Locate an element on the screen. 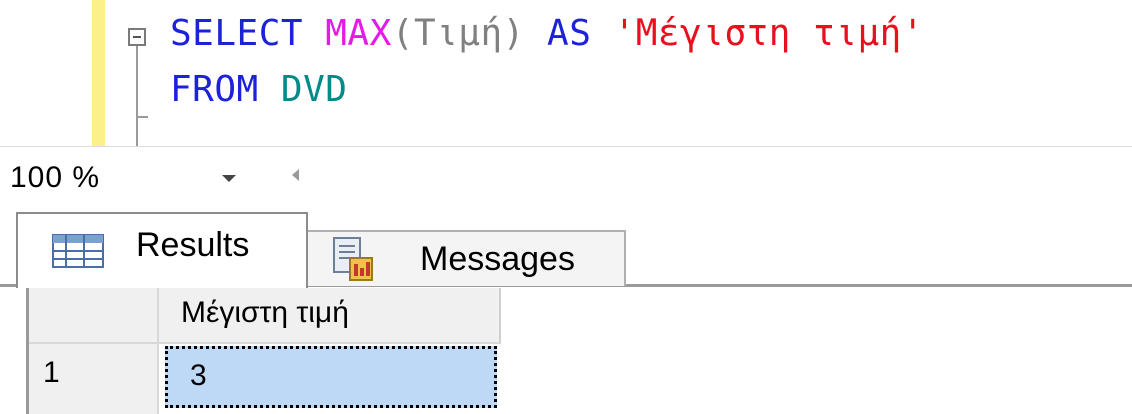 This screenshot has width=1132, height=414. change-tracking-bar is located at coordinates (98, 73).